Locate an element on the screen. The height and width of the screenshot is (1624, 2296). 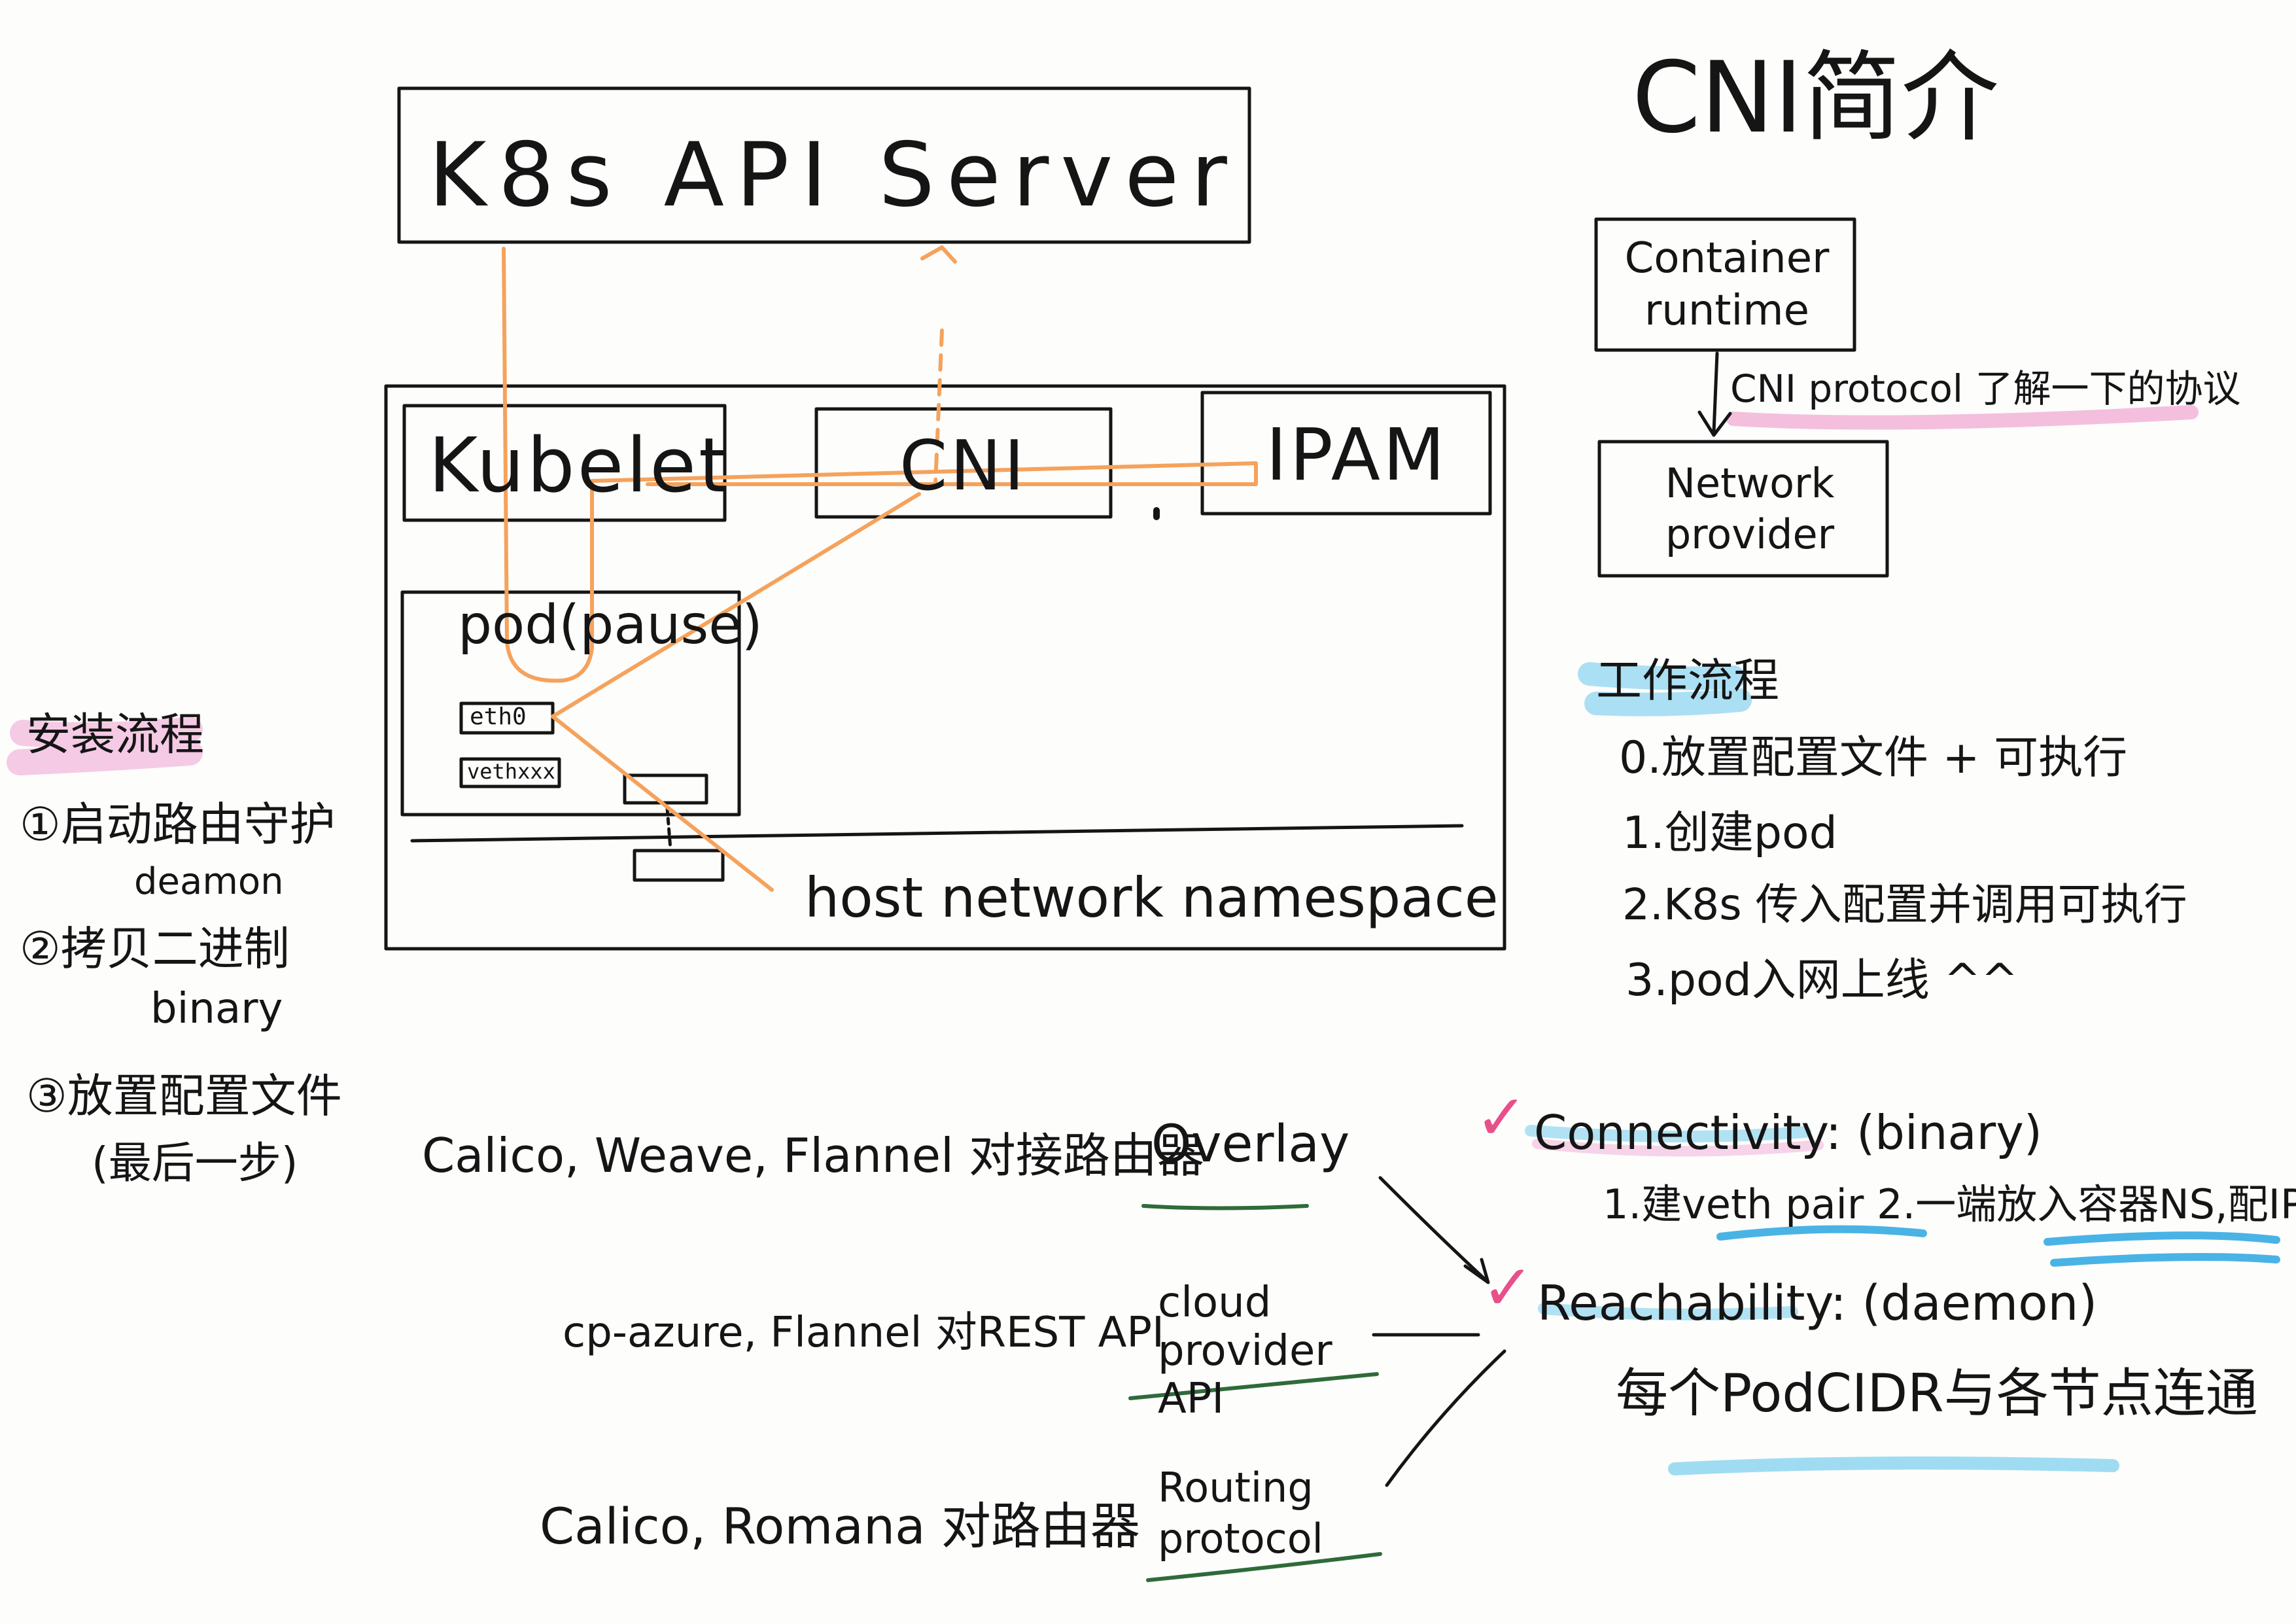
kubelet-label: Kubelet is located at coordinates (579, 466).